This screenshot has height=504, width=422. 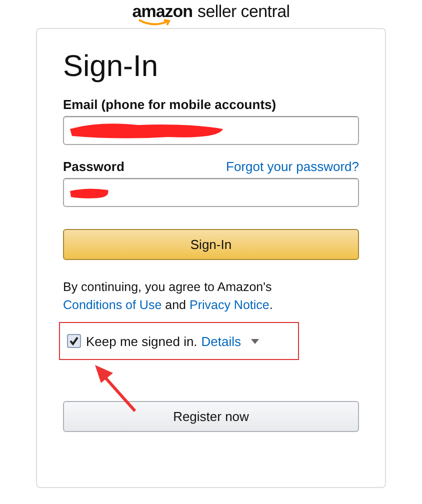 I want to click on conditions-of-use-link: Conditions of Use, so click(x=112, y=305).